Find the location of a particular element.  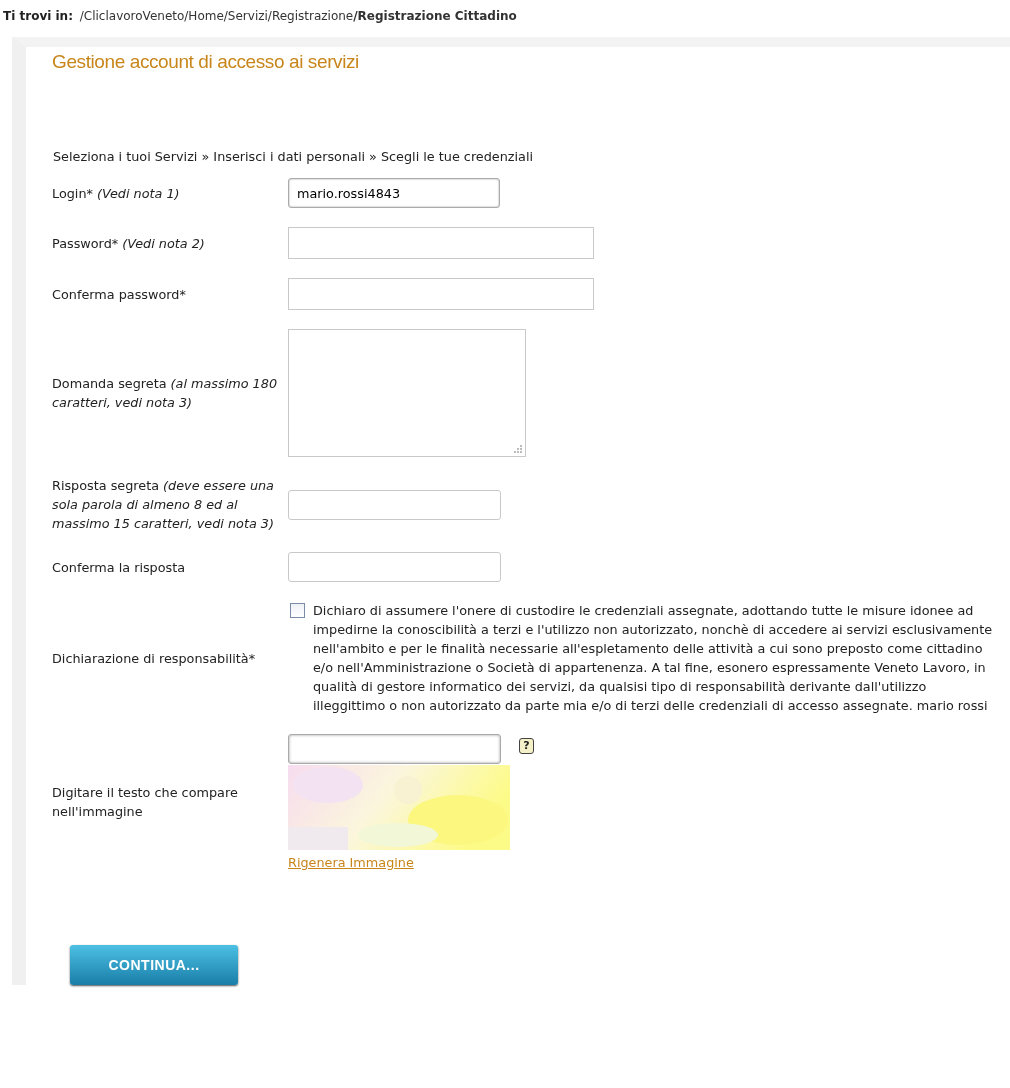

steps-text: Seleziona i tuoi Servizi » Inserisci i dati personali » Scegli le tue credenziali is located at coordinates (293, 156).